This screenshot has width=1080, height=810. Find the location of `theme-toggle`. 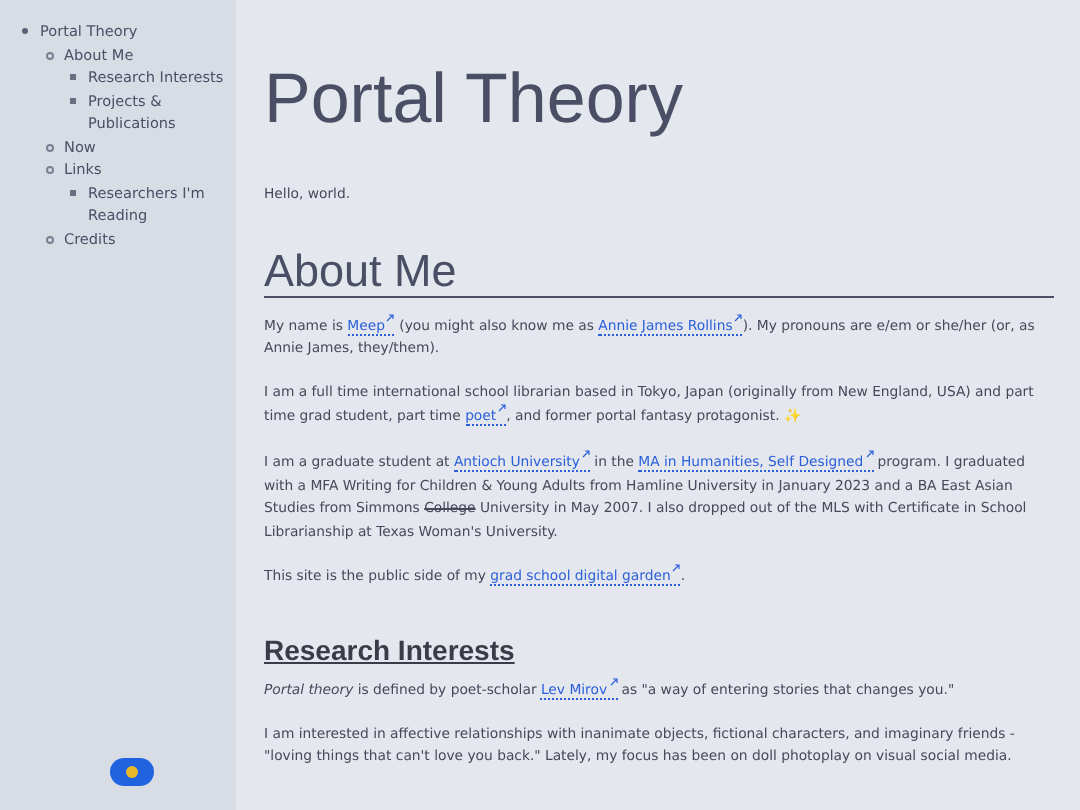

theme-toggle is located at coordinates (132, 772).